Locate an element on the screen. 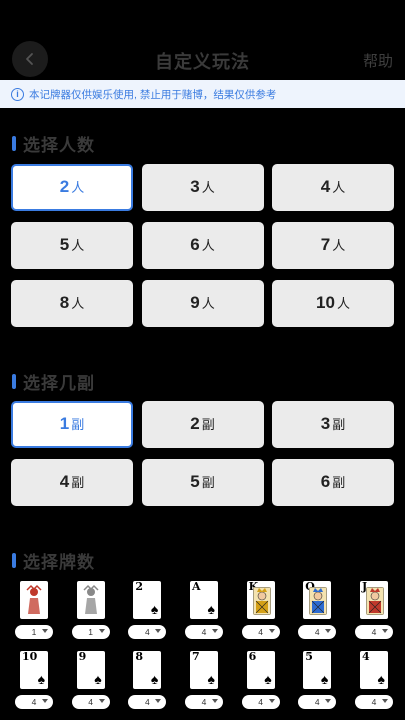 The image size is (405, 720). card-column-six: 6 ♠ 4 is located at coordinates (261, 680).